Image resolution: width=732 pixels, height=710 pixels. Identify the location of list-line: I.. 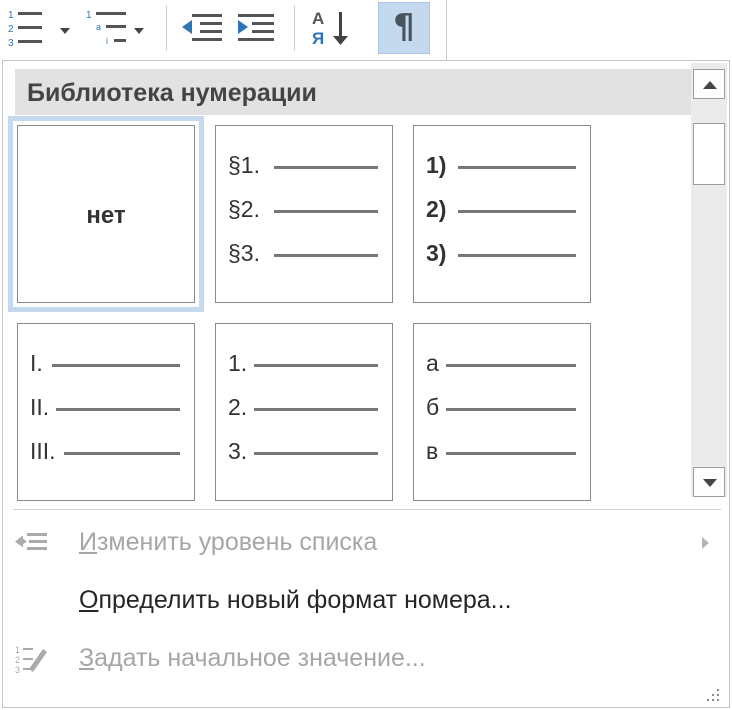
(106, 365).